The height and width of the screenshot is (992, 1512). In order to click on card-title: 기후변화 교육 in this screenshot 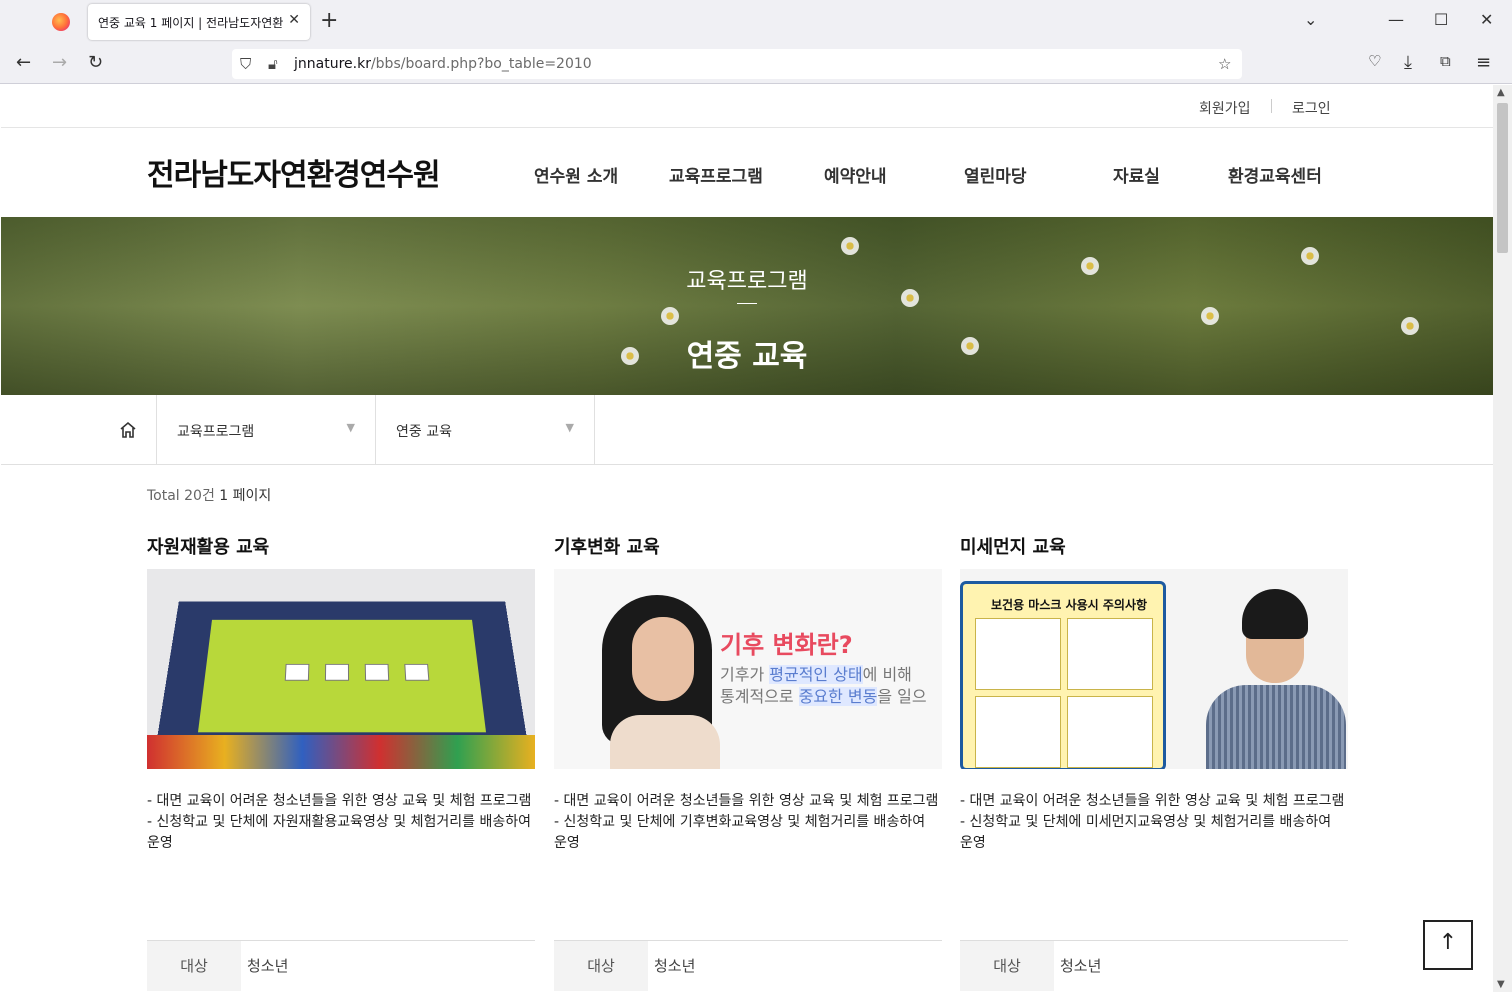, I will do `click(748, 551)`.